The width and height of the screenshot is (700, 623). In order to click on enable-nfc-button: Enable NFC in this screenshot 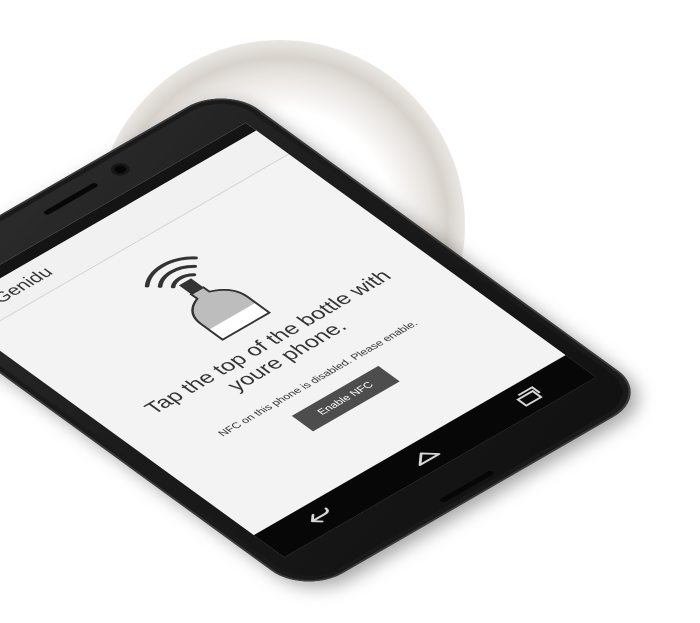, I will do `click(345, 398)`.